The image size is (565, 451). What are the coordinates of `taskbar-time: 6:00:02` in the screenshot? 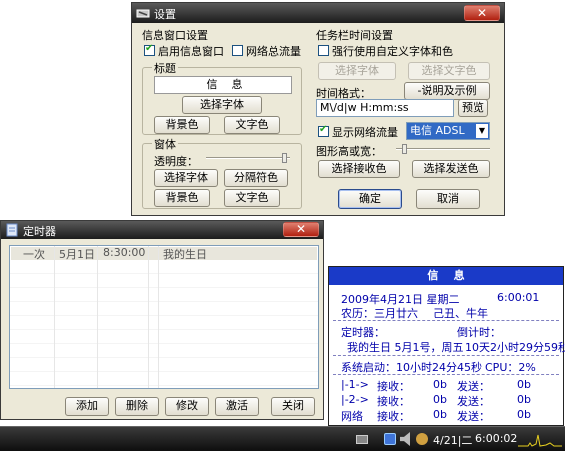 It's located at (496, 438).